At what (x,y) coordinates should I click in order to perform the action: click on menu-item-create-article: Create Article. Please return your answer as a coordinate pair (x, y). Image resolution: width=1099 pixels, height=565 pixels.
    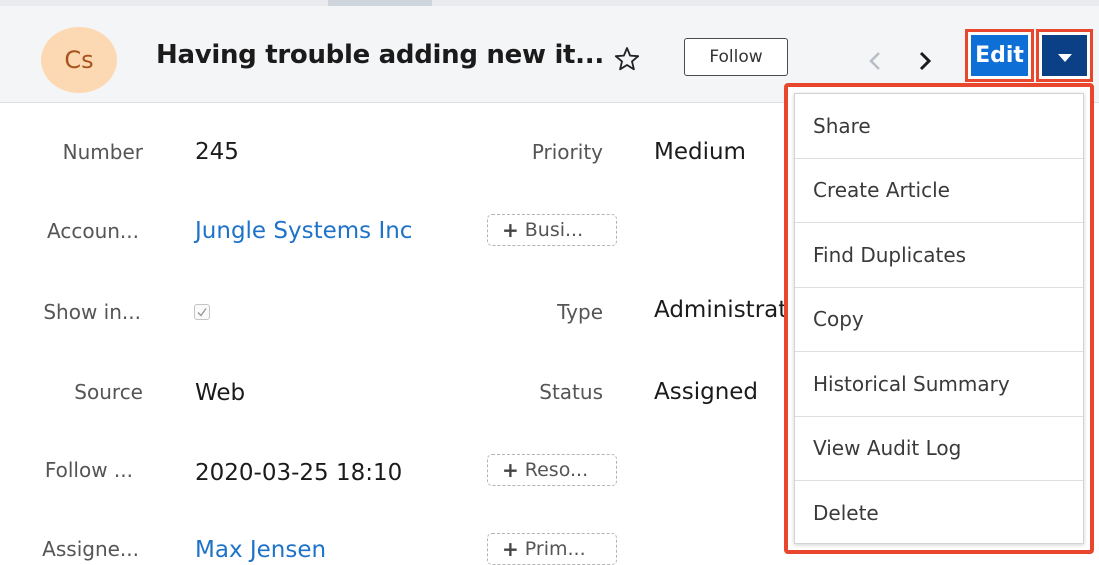
    Looking at the image, I should click on (939, 191).